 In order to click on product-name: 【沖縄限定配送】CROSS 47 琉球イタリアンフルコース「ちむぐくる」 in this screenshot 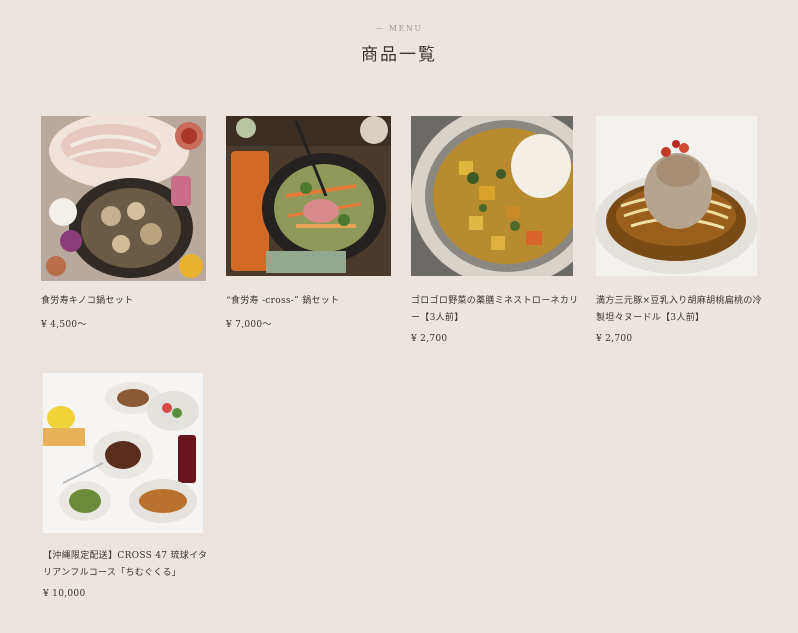, I will do `click(128, 565)`.